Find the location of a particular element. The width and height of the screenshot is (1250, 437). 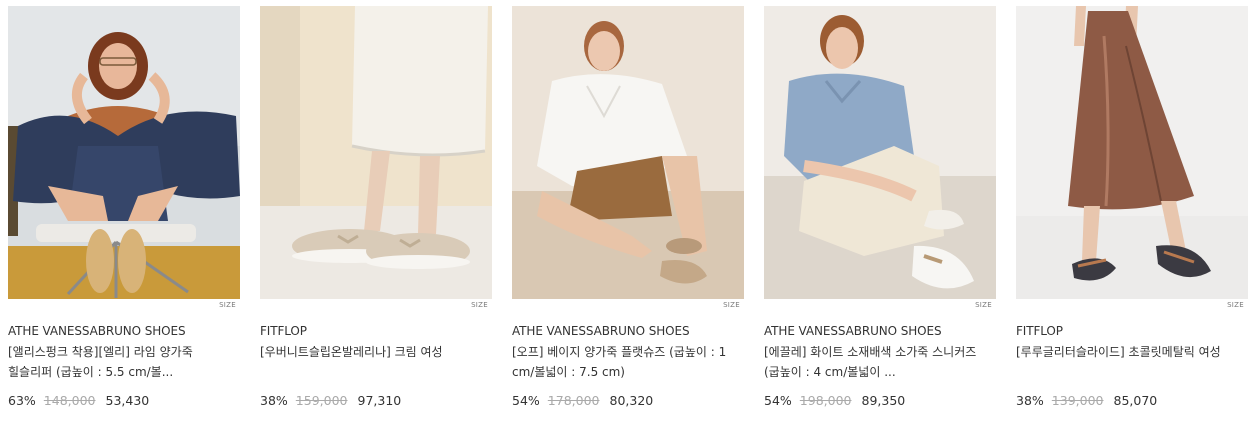

original-price: 148,000 is located at coordinates (69, 400).